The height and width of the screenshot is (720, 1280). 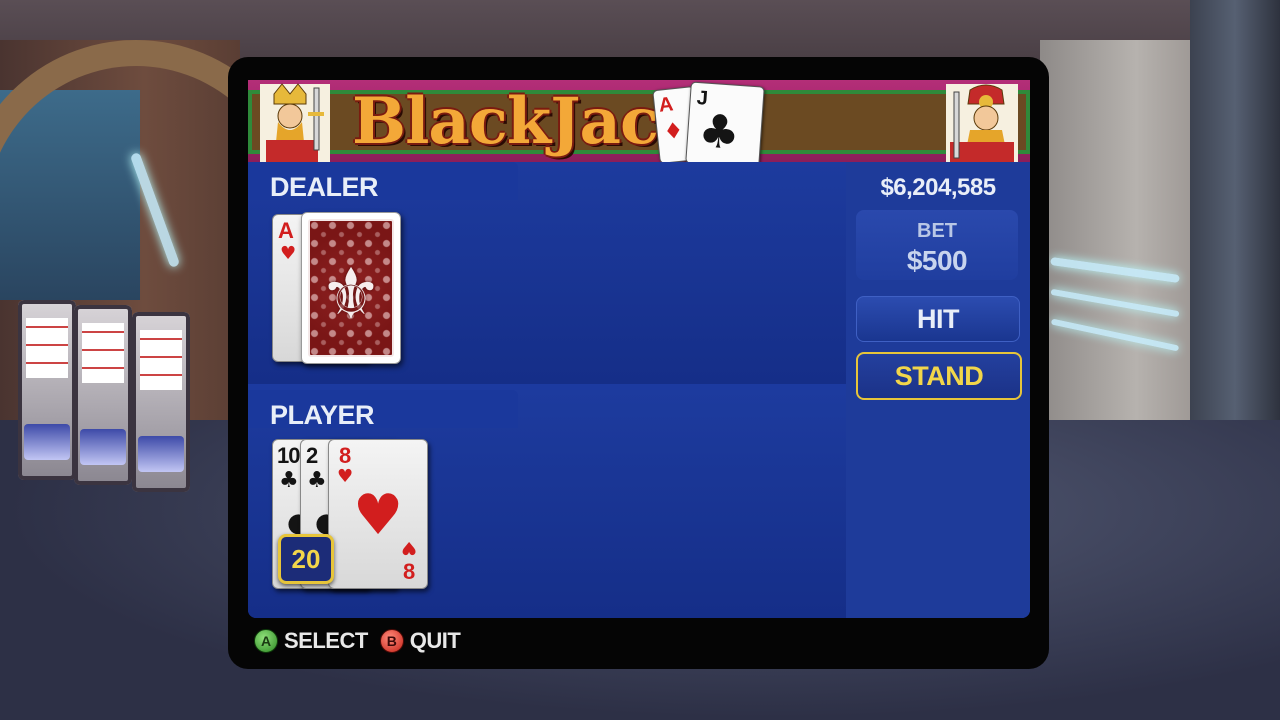 I want to click on quit-hint: B QUIT, so click(x=420, y=641).